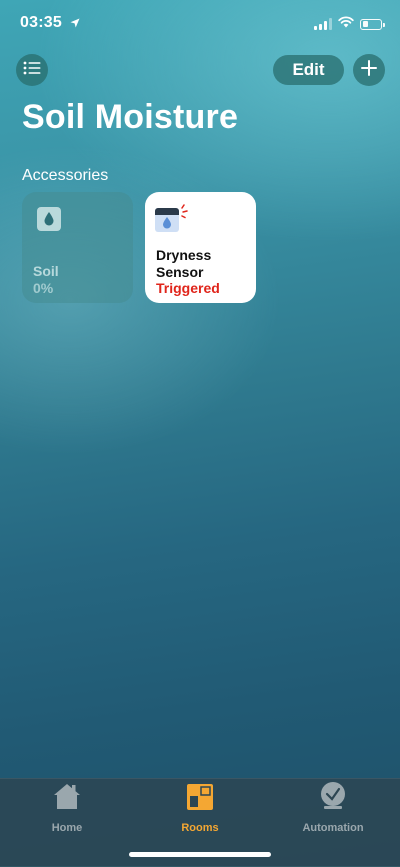  I want to click on leak-sensor-icon, so click(172, 221).